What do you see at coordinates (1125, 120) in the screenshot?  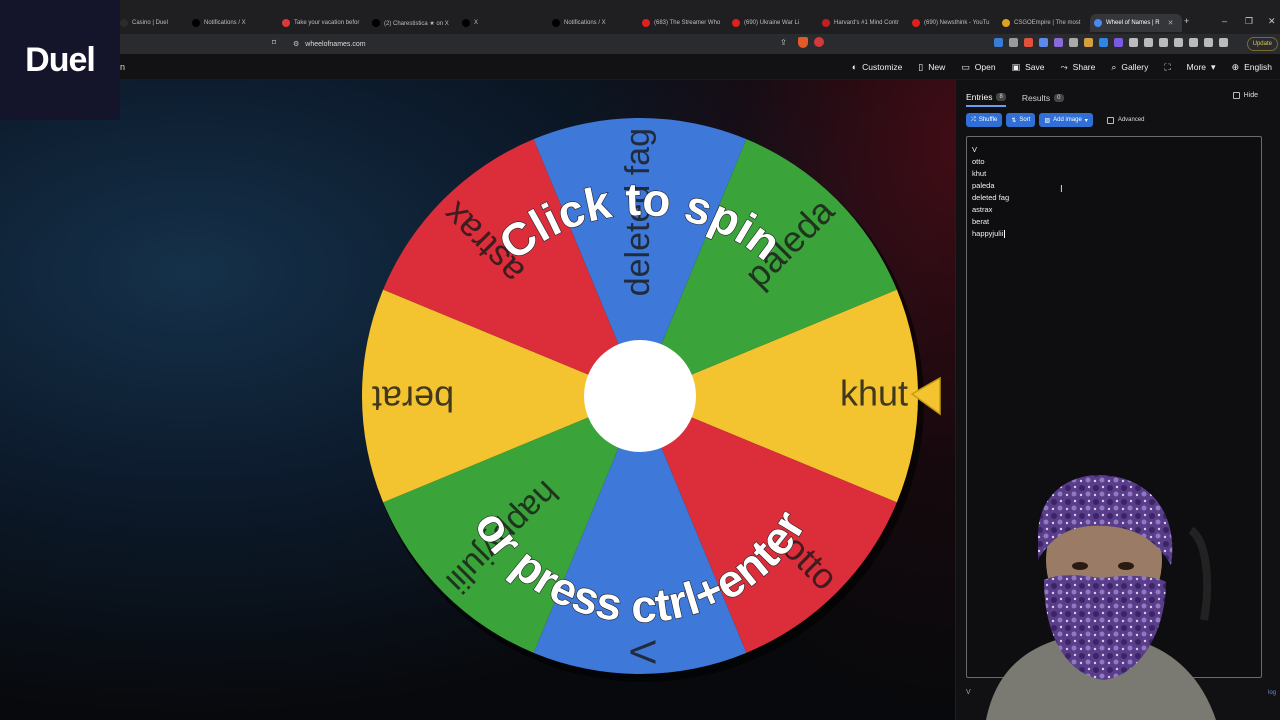 I see `advanced-toggle: Advanced` at bounding box center [1125, 120].